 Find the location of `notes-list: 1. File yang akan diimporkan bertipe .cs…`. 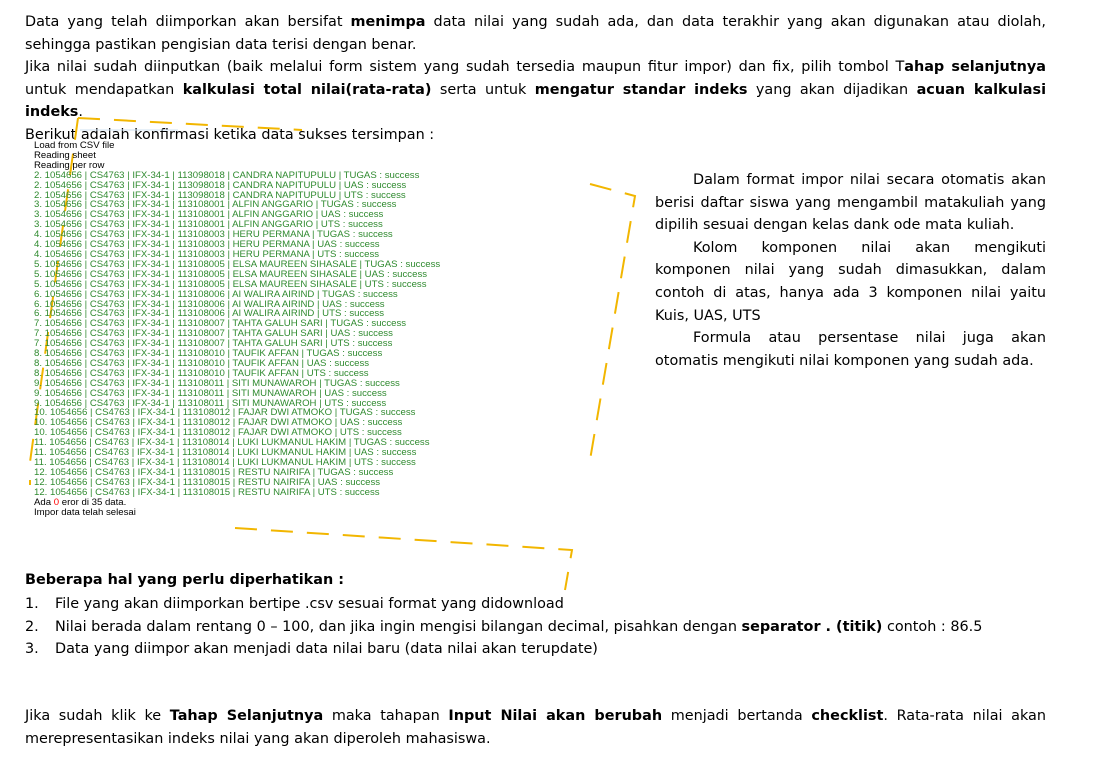

notes-list: 1. File yang akan diimporkan bertipe .cs… is located at coordinates (535, 627).